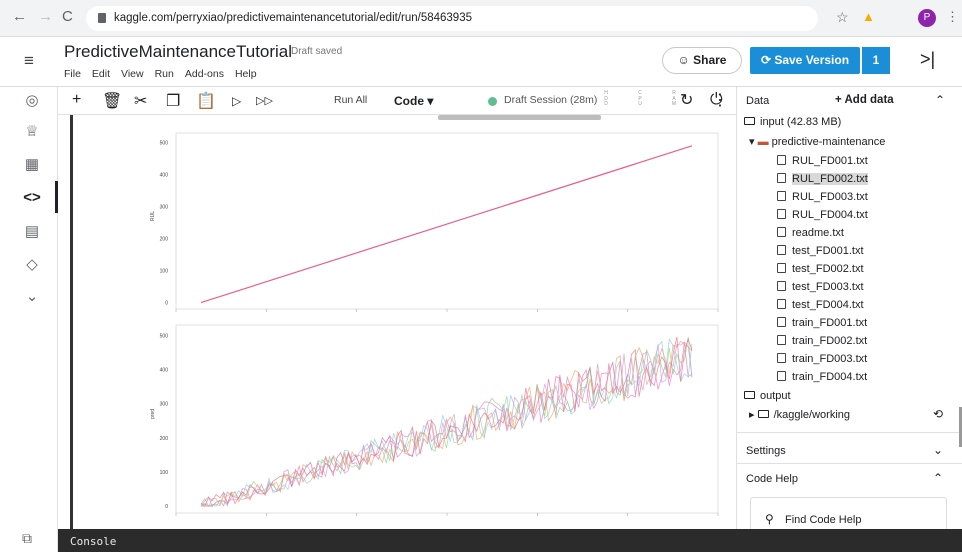 The image size is (962, 552). Describe the element at coordinates (112, 101) in the screenshot. I see `delete-icon: 🗑` at that location.